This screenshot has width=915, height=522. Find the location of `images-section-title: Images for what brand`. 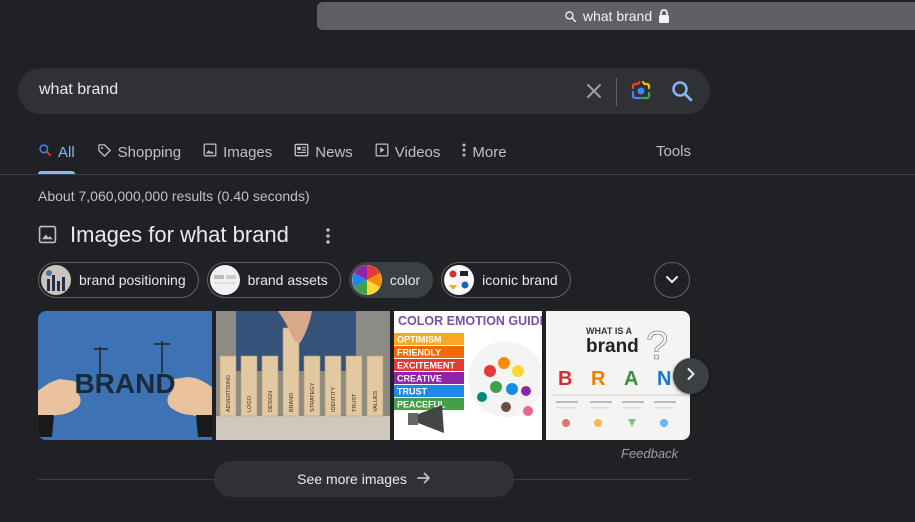

images-section-title: Images for what brand is located at coordinates (179, 234).